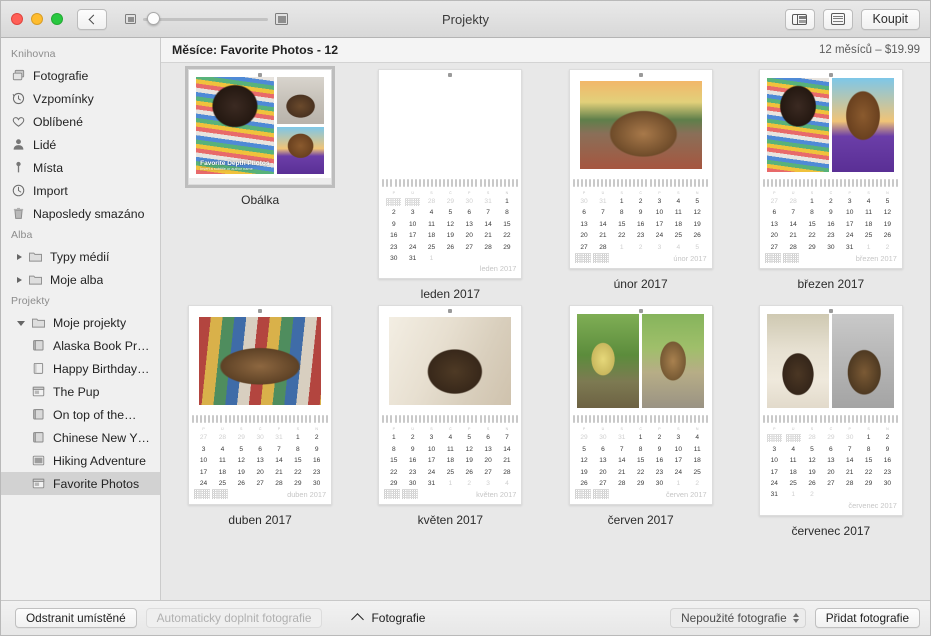  I want to click on add-photos-button: Přidat fotografie, so click(867, 618).